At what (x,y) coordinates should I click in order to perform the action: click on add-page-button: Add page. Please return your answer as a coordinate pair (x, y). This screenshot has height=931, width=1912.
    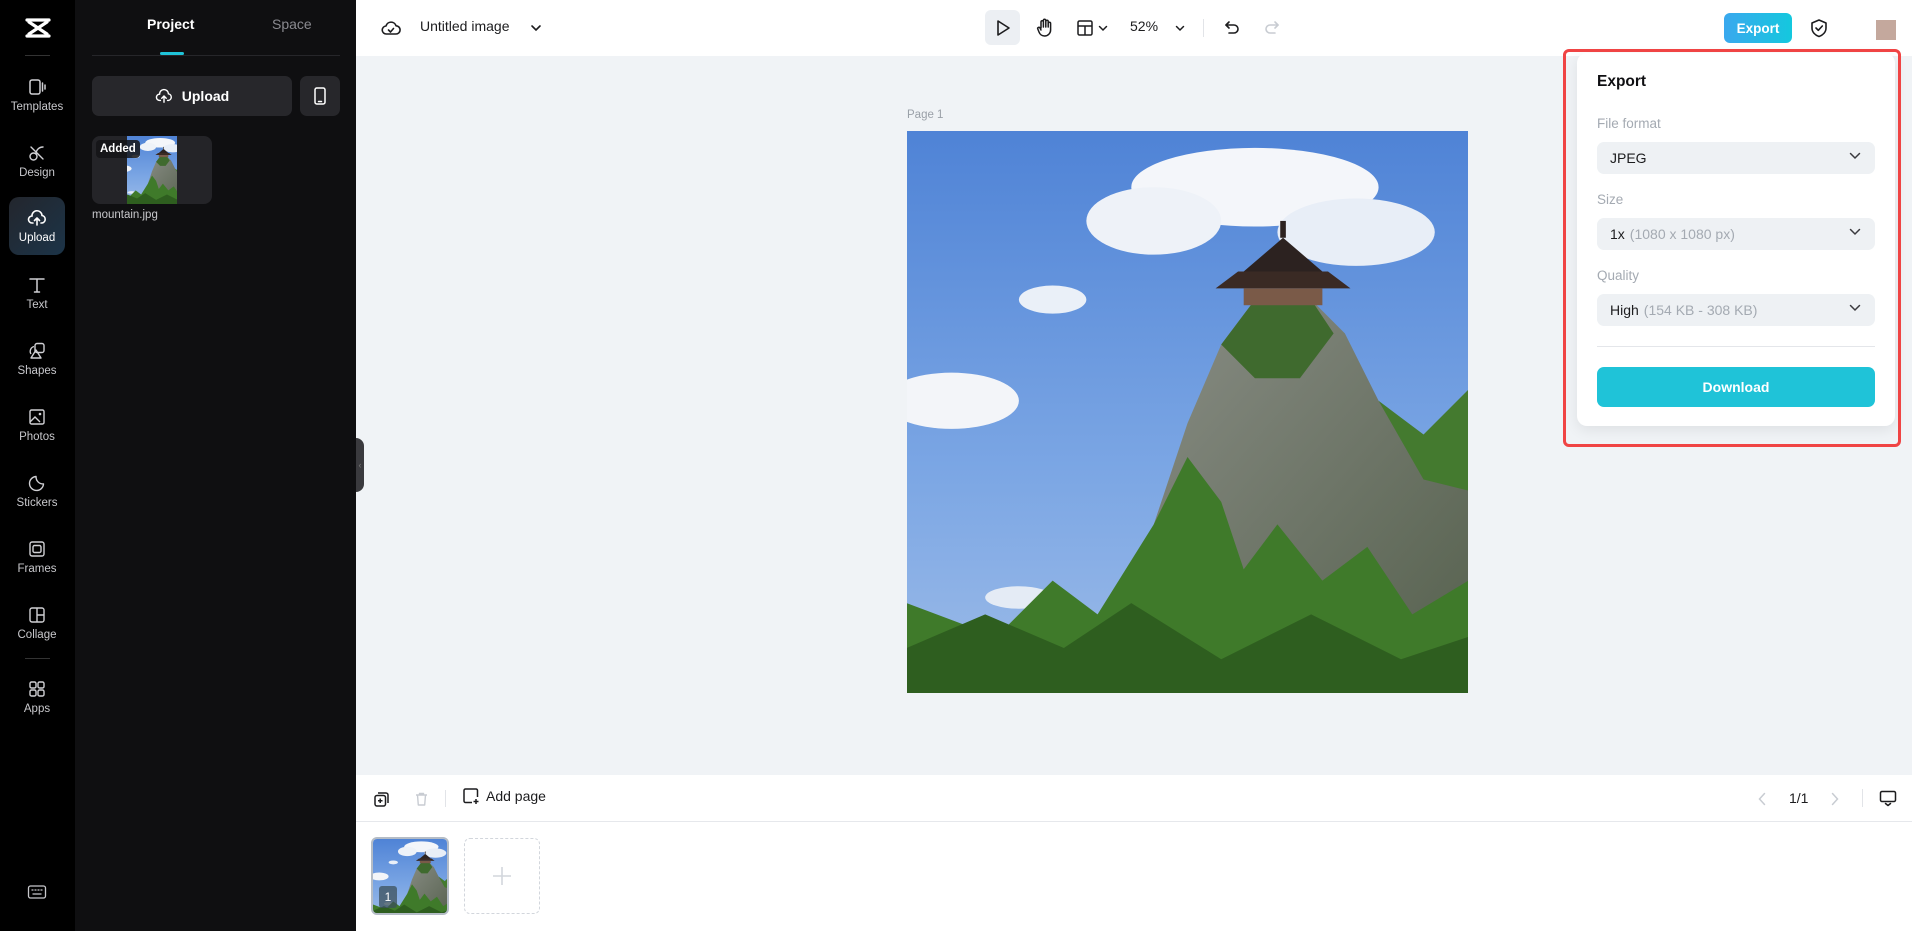
    Looking at the image, I should click on (504, 796).